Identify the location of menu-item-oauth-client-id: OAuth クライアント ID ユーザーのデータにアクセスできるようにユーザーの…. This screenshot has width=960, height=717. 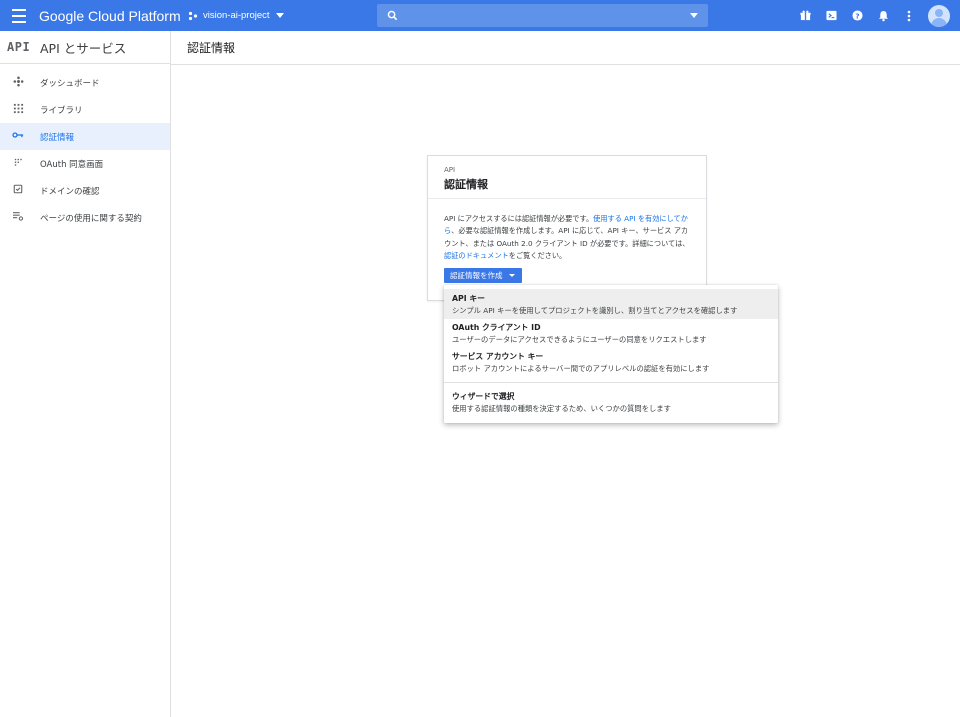
(611, 335).